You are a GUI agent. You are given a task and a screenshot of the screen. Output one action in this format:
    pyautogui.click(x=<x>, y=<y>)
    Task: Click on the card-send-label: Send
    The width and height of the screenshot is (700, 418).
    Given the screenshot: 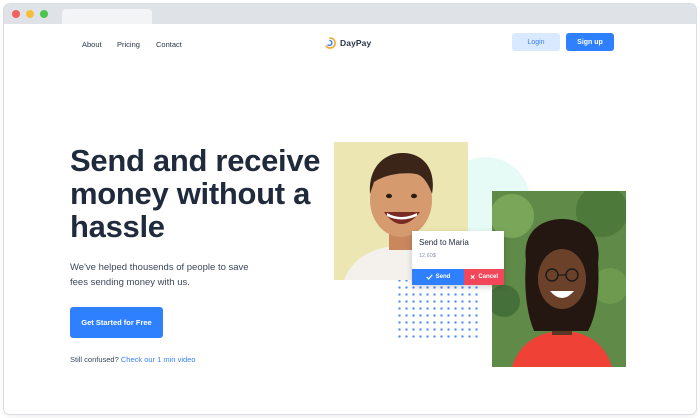 What is the action you would take?
    pyautogui.click(x=443, y=277)
    